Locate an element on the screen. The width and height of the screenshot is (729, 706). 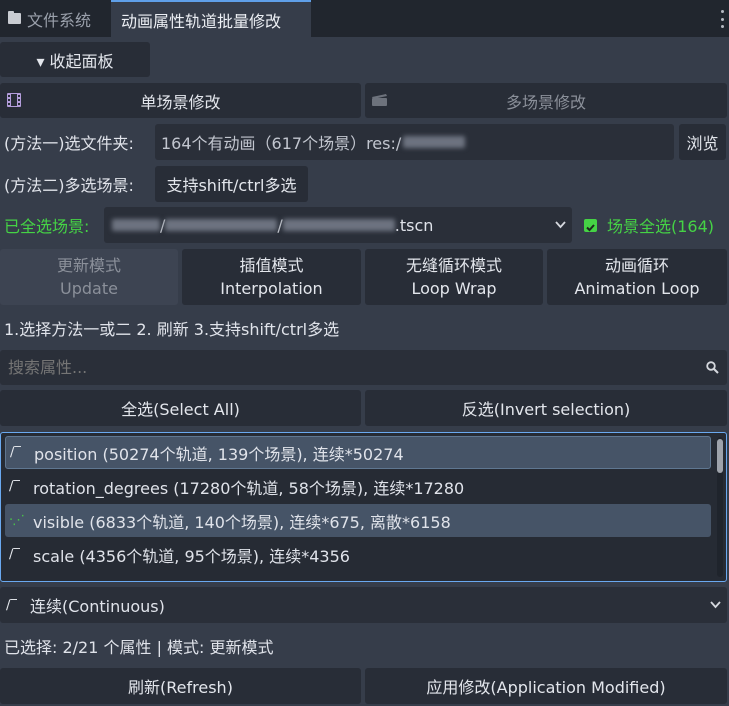
redacted-path is located at coordinates (434, 142).